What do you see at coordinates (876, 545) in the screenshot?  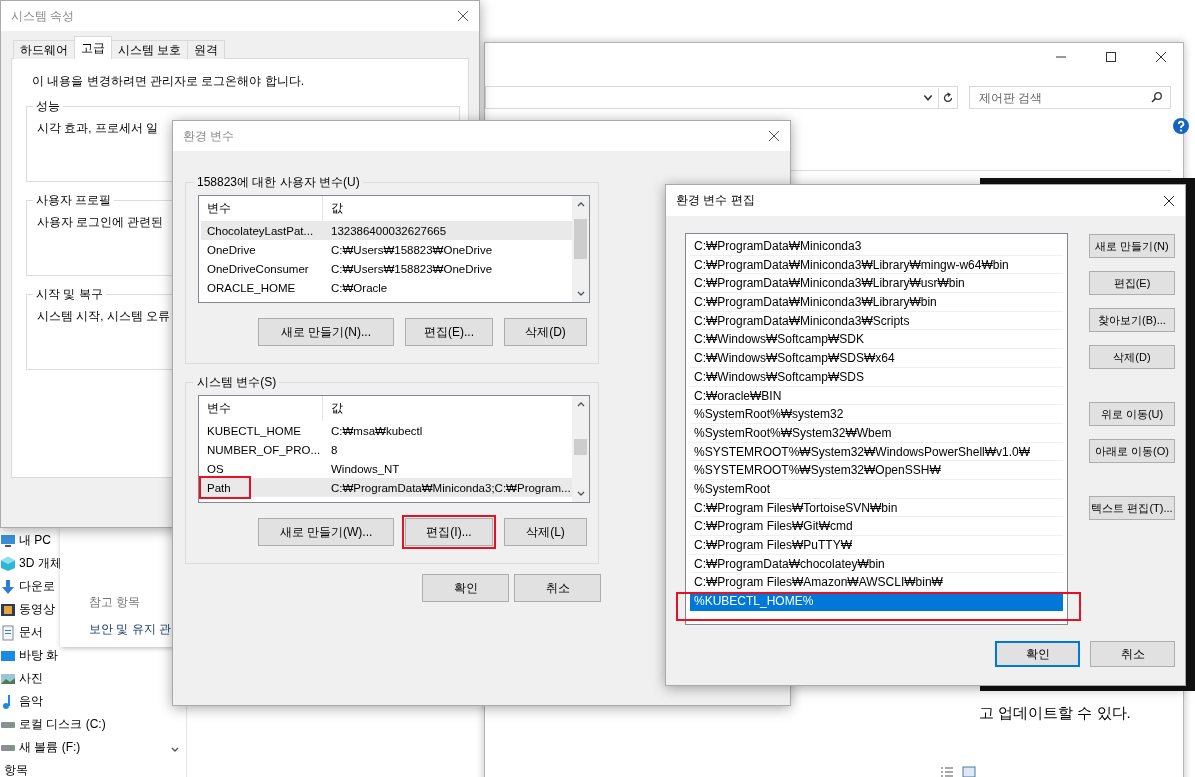 I see `path-entry: C:₩Program Files₩PuTTY₩` at bounding box center [876, 545].